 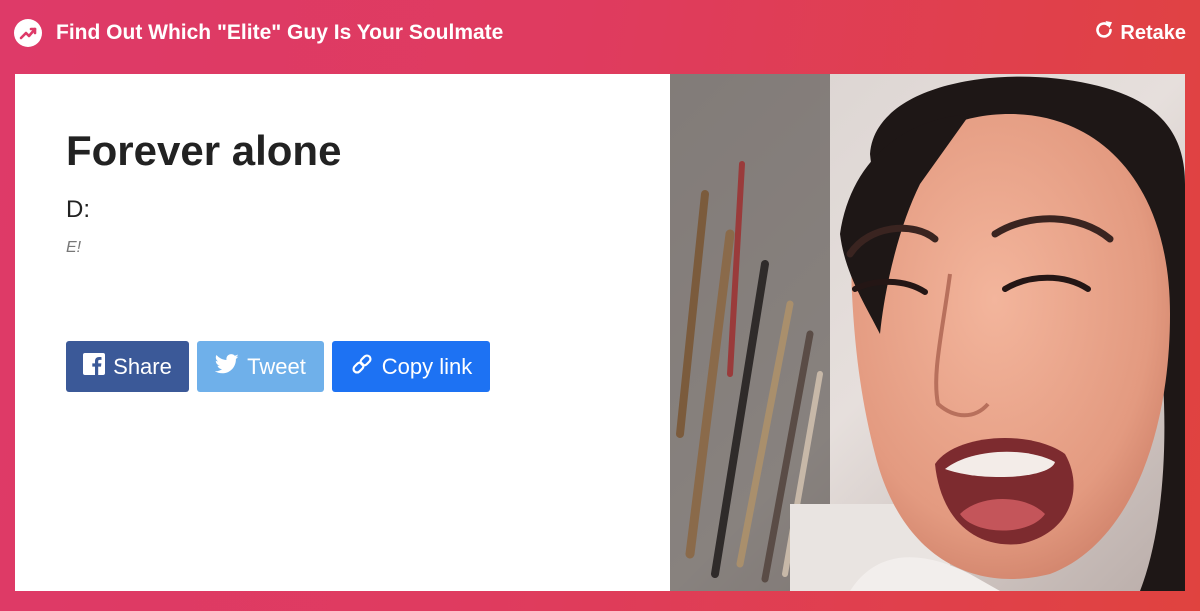 What do you see at coordinates (362, 367) in the screenshot?
I see `link-icon` at bounding box center [362, 367].